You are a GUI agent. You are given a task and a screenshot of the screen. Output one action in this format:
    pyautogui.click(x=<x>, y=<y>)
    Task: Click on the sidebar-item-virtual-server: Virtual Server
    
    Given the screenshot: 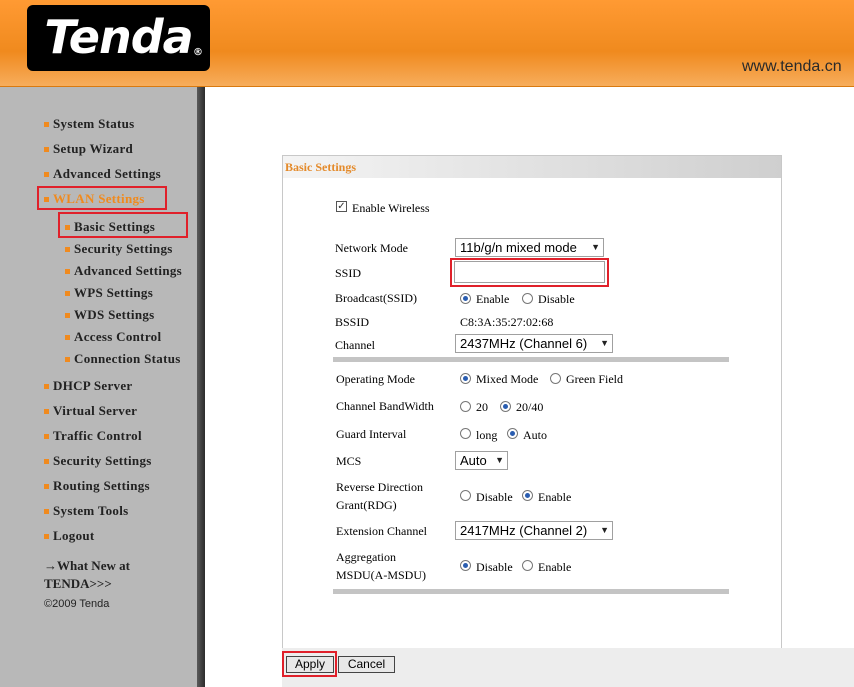 What is the action you would take?
    pyautogui.click(x=90, y=411)
    